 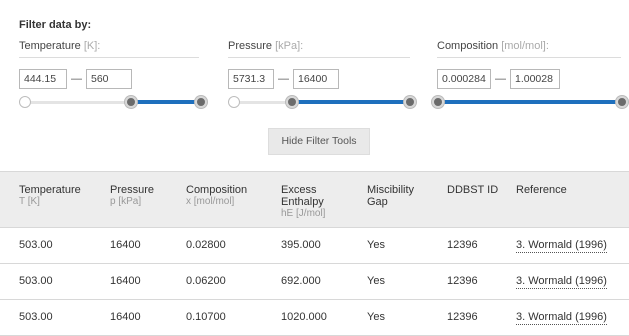 I want to click on pressure-max-input: 16400, so click(x=316, y=79).